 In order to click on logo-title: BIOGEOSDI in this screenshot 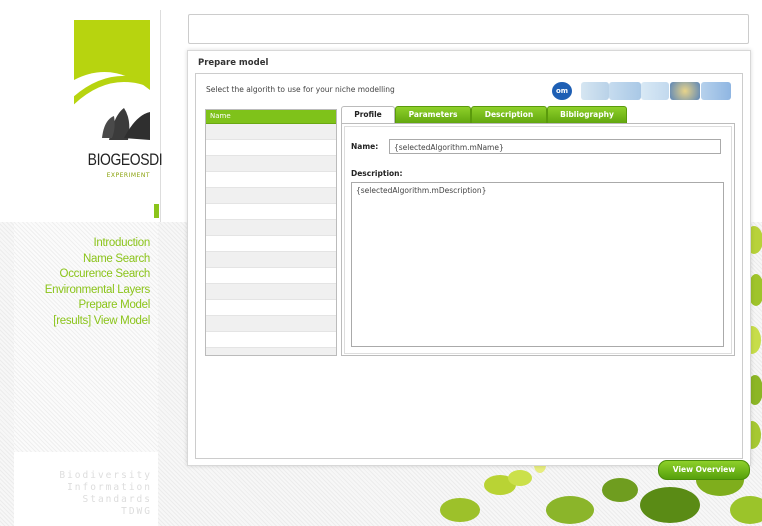, I will do `click(125, 159)`.